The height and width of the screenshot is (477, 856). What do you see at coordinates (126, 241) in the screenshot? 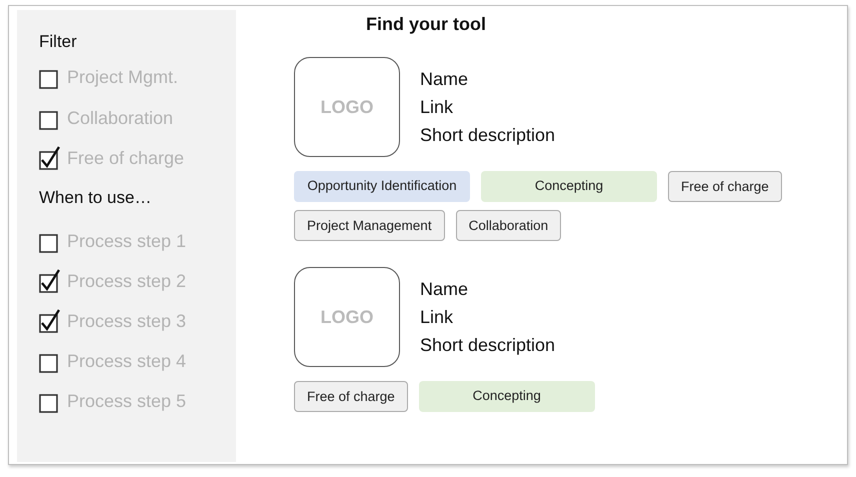
I see `checkbox-label: Process step 1` at bounding box center [126, 241].